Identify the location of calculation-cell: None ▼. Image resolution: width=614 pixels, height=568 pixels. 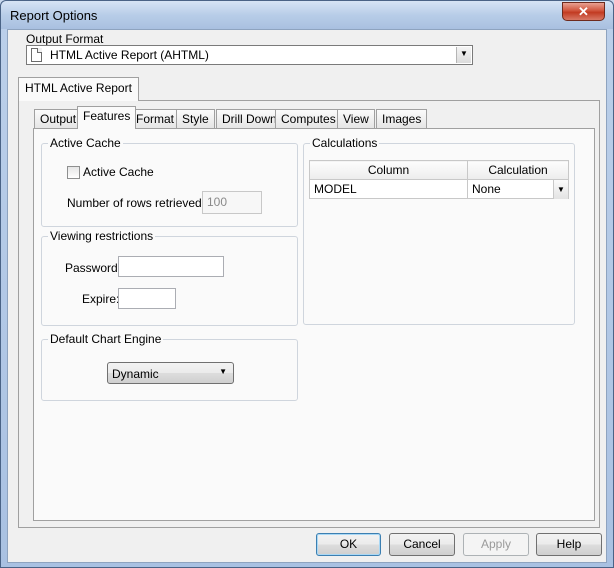
(518, 189).